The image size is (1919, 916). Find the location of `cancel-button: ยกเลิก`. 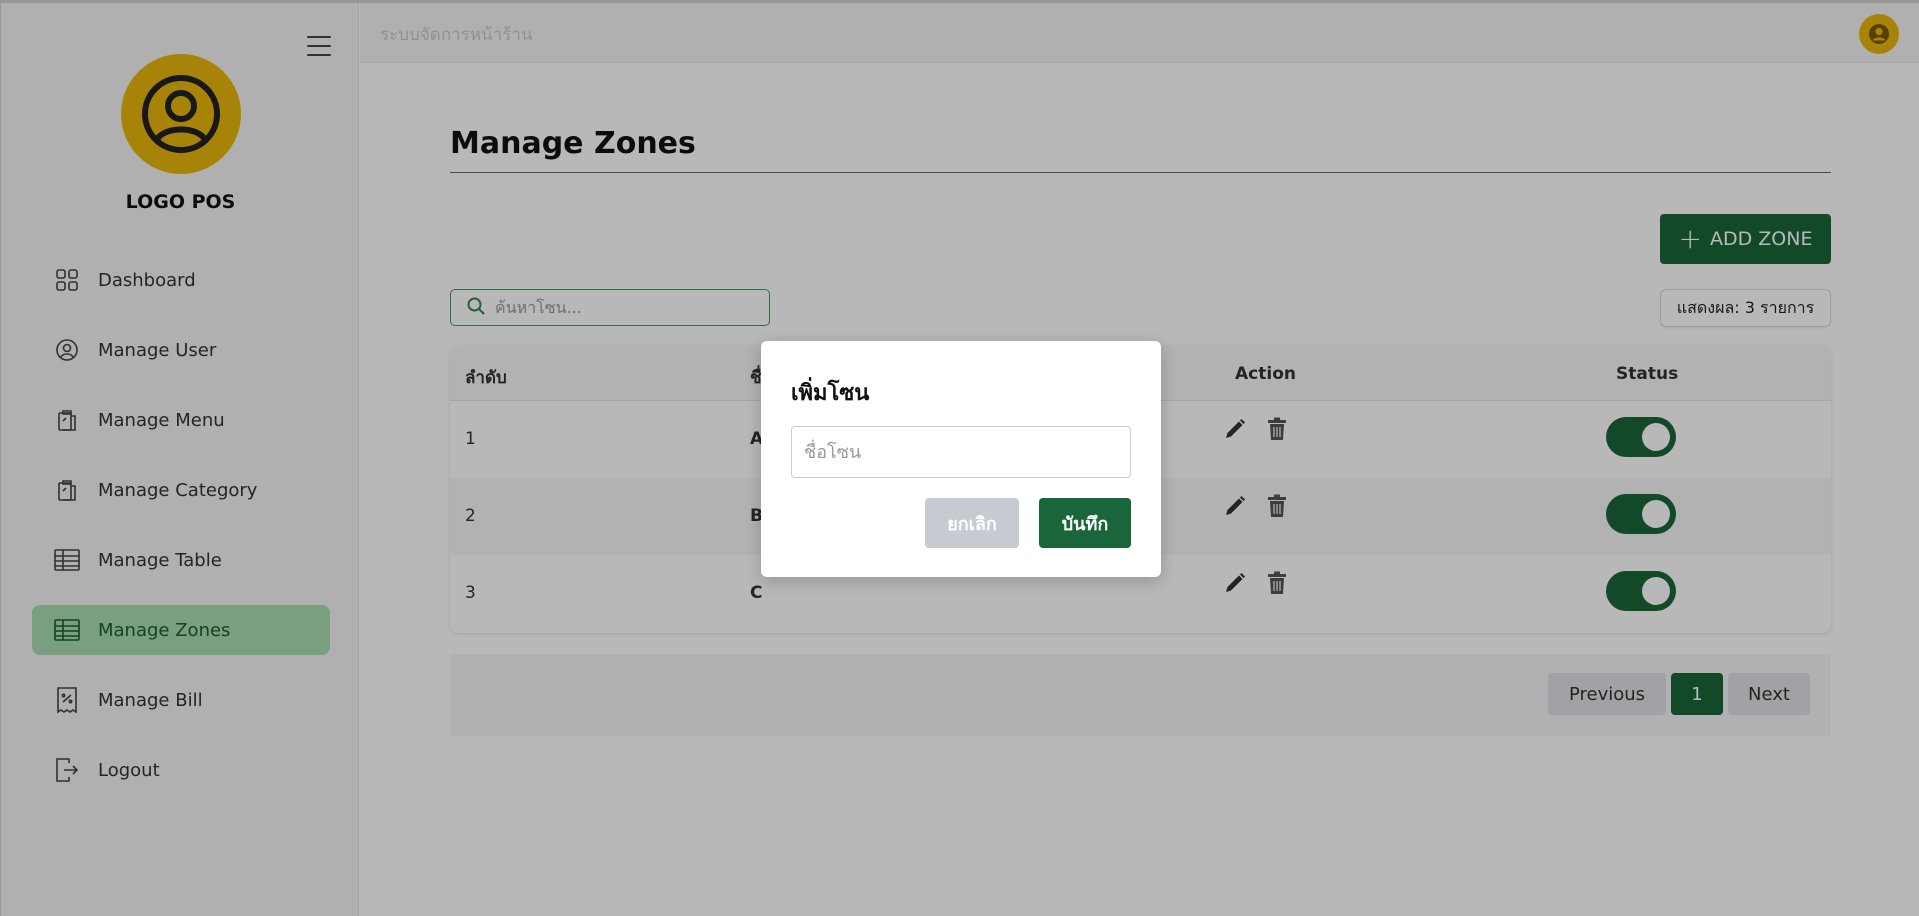

cancel-button: ยกเลิก is located at coordinates (972, 523).